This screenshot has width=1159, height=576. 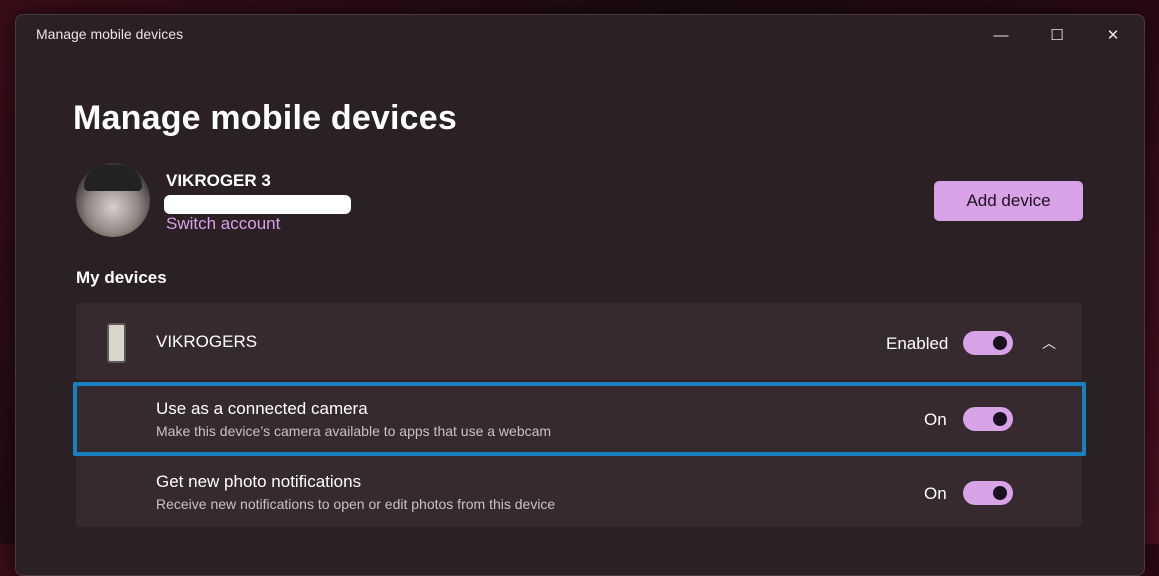 I want to click on maximize-icon: ☐, so click(x=1057, y=35).